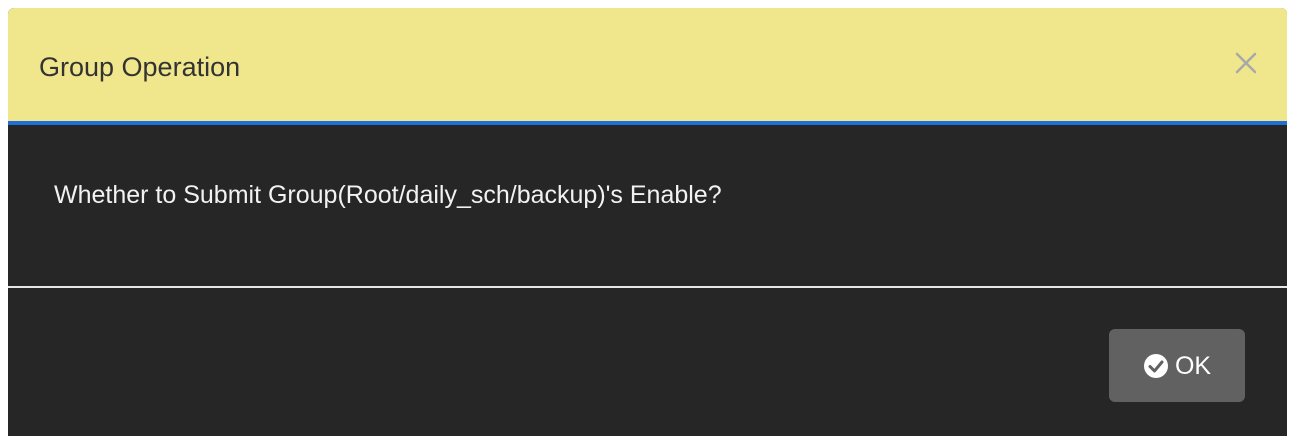  Describe the element at coordinates (1193, 365) in the screenshot. I see `ok-button-label: OK` at that location.